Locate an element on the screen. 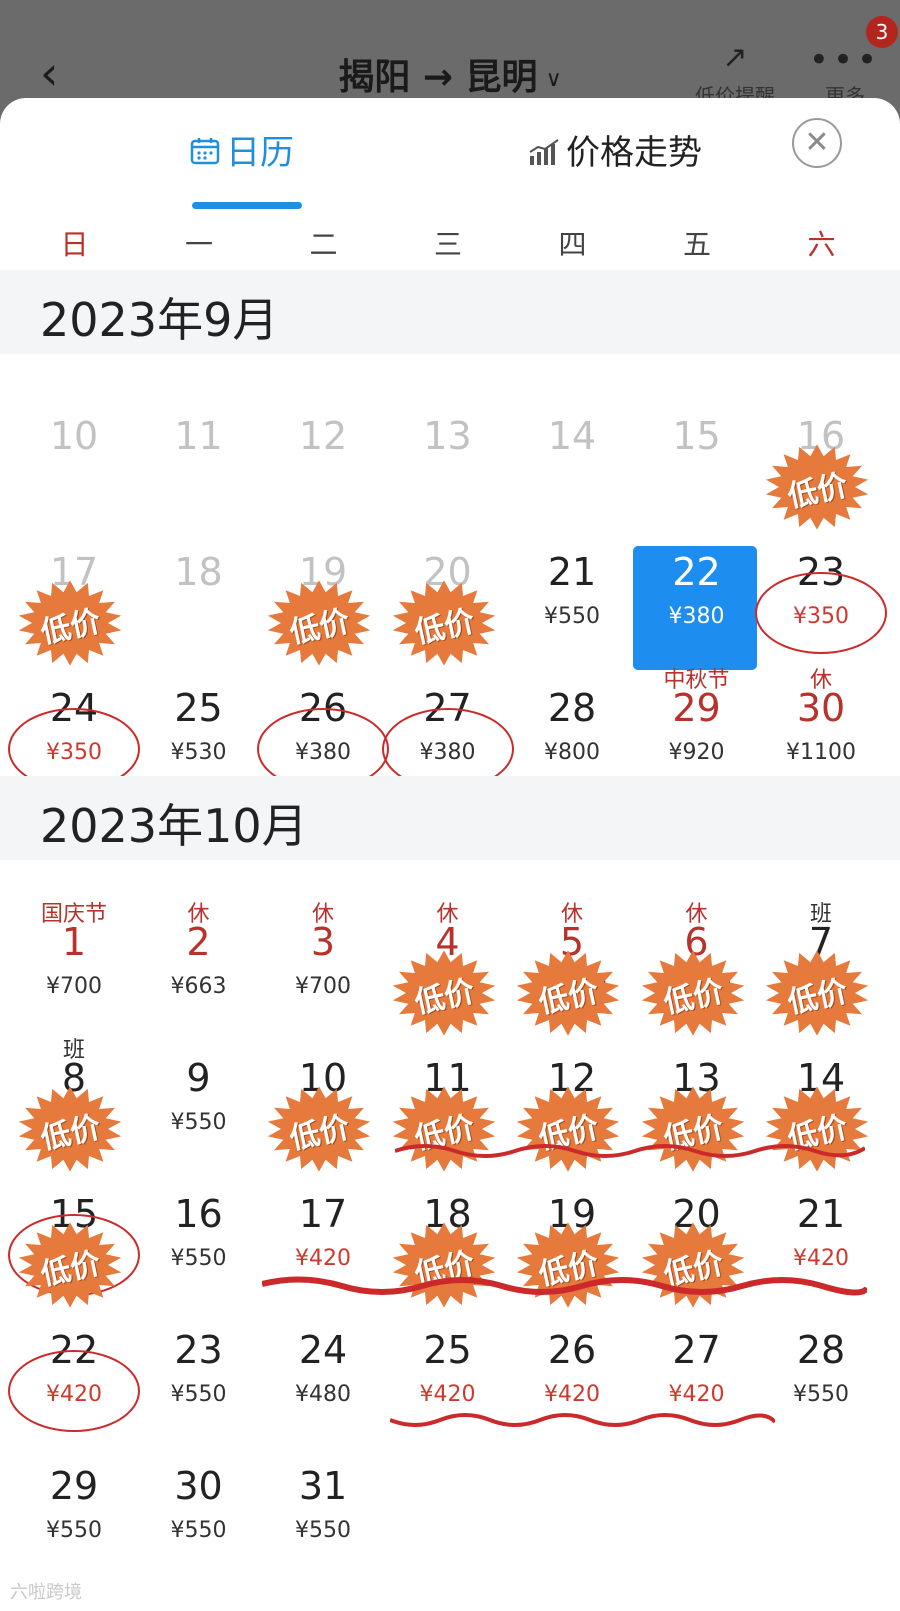  close-icon: ✕ is located at coordinates (817, 143).